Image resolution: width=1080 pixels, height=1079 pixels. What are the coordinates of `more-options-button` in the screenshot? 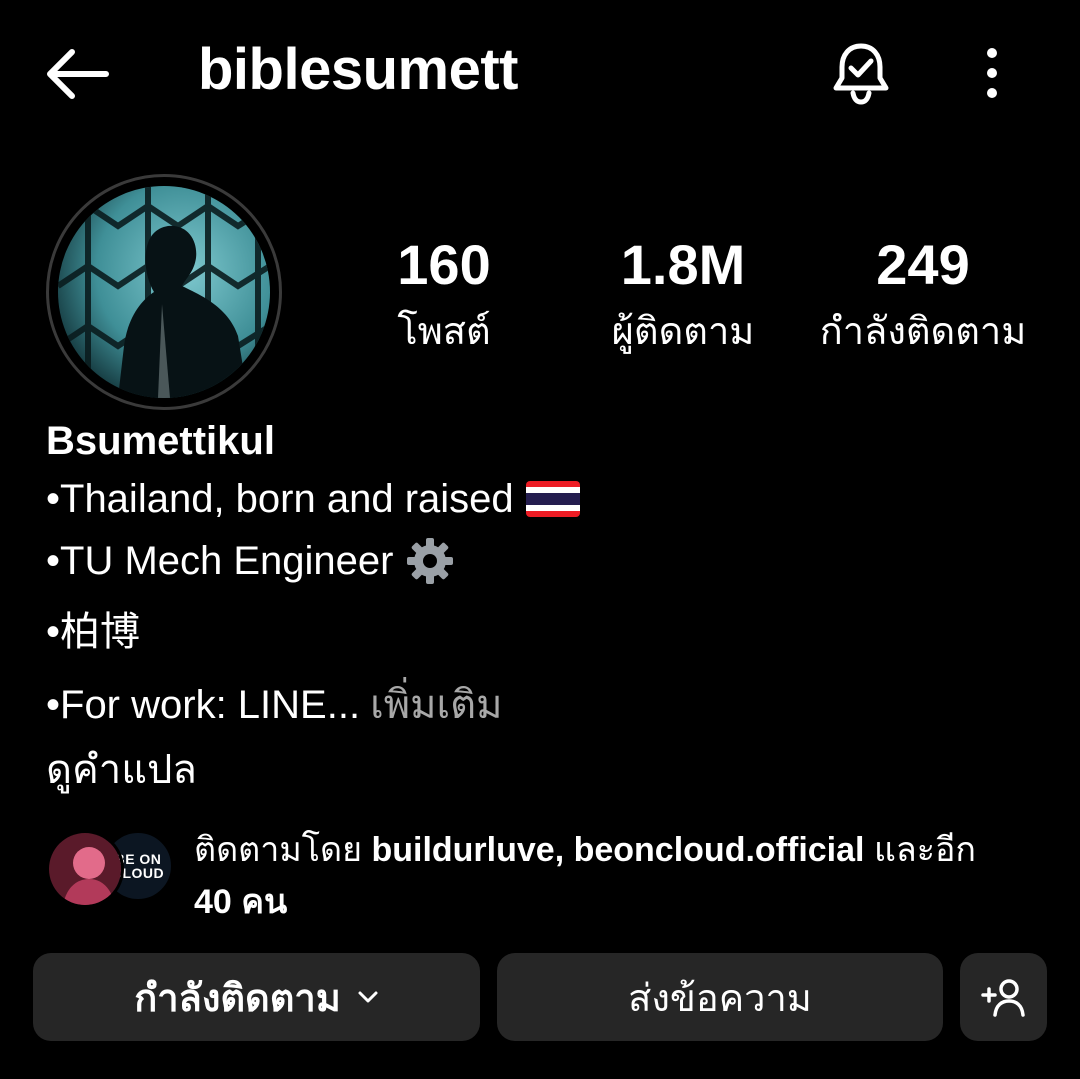 It's located at (992, 73).